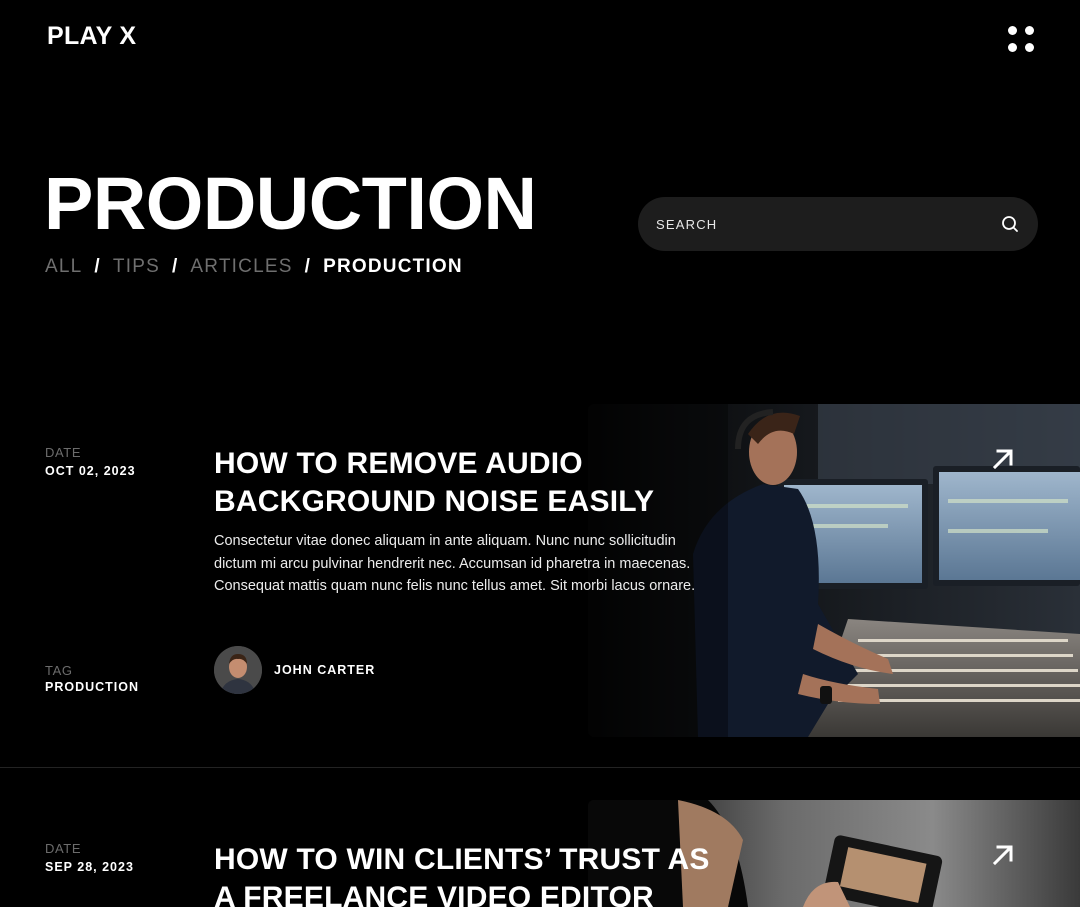  Describe the element at coordinates (325, 670) in the screenshot. I see `author-name: JOHN CARTER` at that location.